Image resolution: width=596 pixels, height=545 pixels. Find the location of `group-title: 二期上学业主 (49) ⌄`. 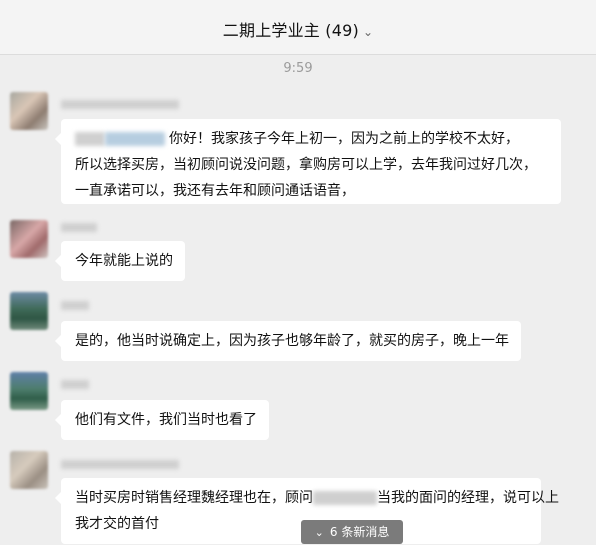

group-title: 二期上学业主 (49) ⌄ is located at coordinates (298, 29).